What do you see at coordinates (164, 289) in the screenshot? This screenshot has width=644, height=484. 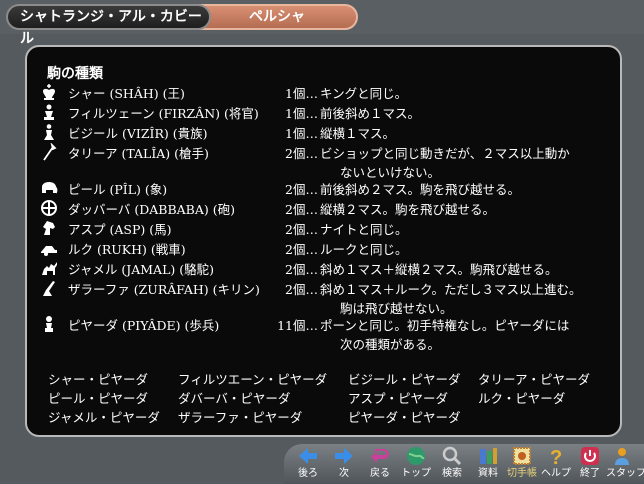 I see `piece-name: ザラーファ (ZURÂFAH) (キリン)` at bounding box center [164, 289].